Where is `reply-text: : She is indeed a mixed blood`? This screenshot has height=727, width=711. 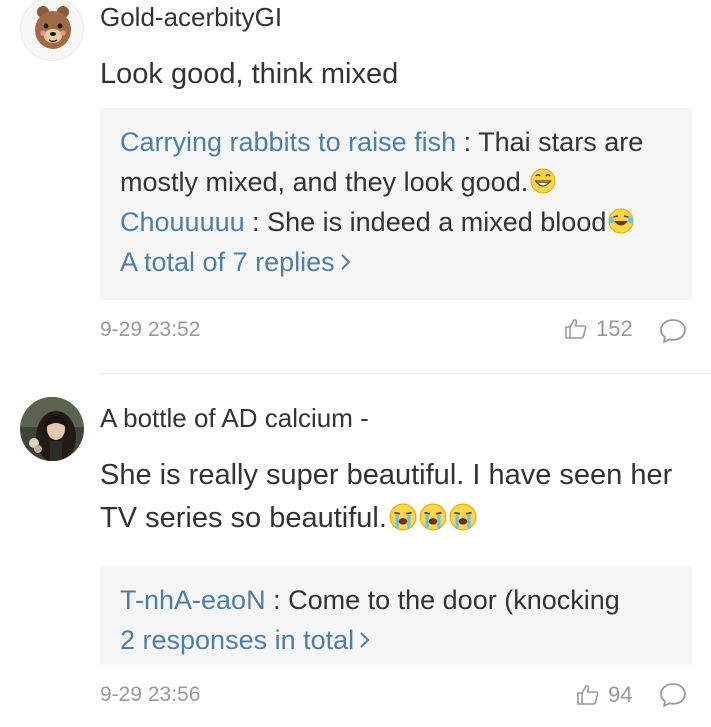 reply-text: : She is indeed a mixed blood is located at coordinates (425, 222).